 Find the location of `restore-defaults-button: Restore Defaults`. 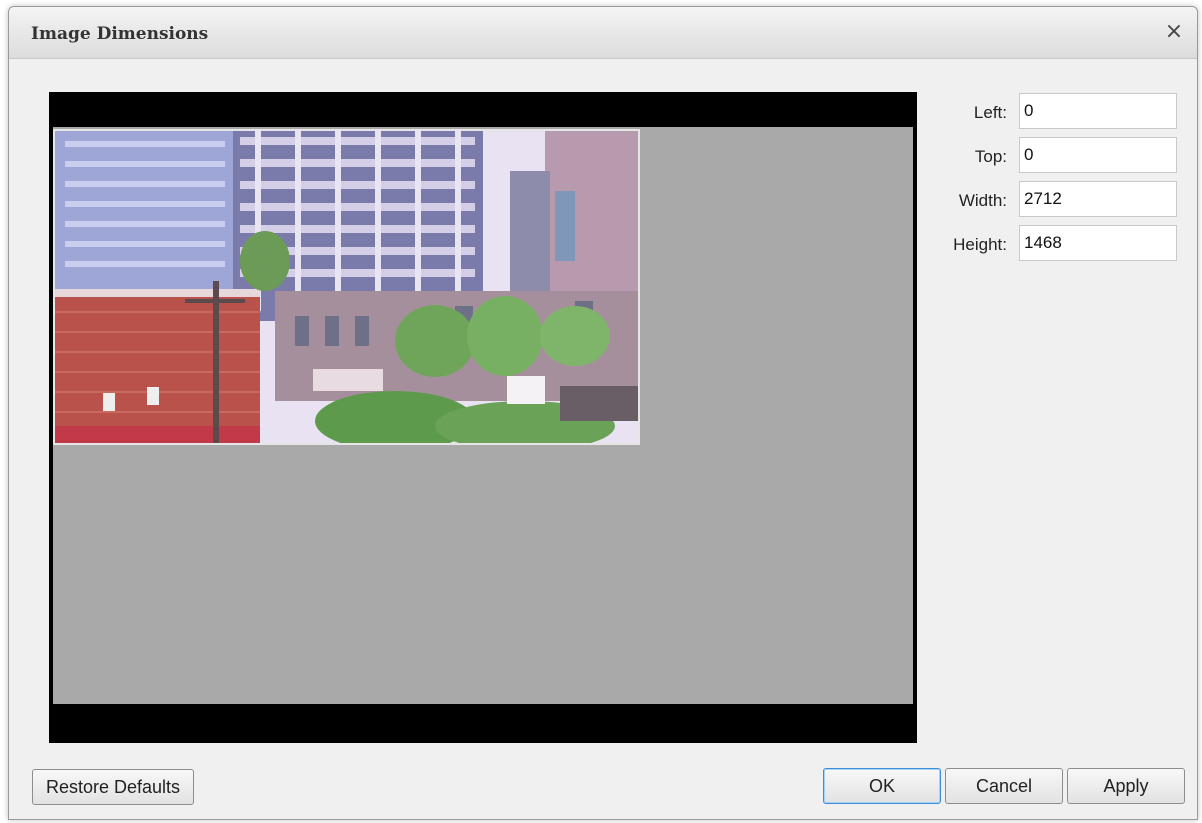

restore-defaults-button: Restore Defaults is located at coordinates (113, 787).